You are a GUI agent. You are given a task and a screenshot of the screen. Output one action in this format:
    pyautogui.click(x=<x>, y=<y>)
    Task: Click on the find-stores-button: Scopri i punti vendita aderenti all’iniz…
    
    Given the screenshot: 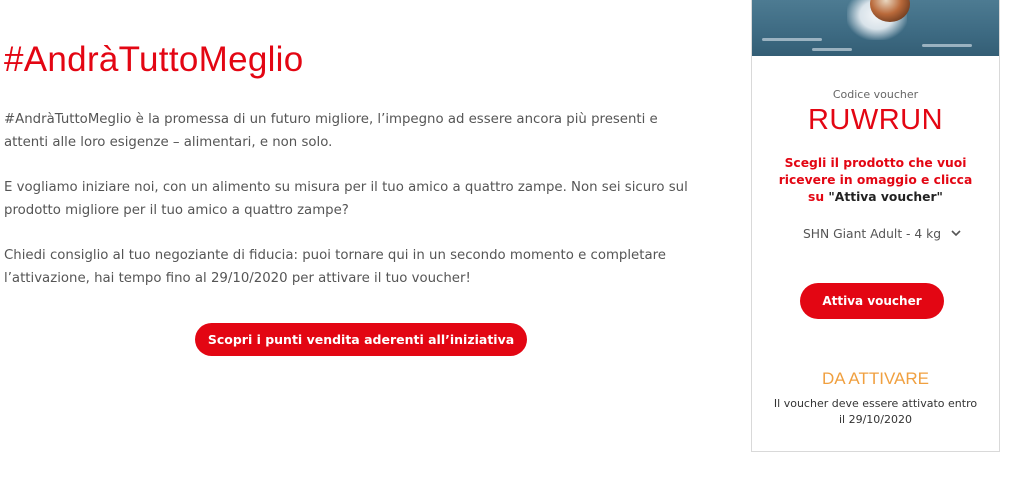 What is the action you would take?
    pyautogui.click(x=361, y=339)
    